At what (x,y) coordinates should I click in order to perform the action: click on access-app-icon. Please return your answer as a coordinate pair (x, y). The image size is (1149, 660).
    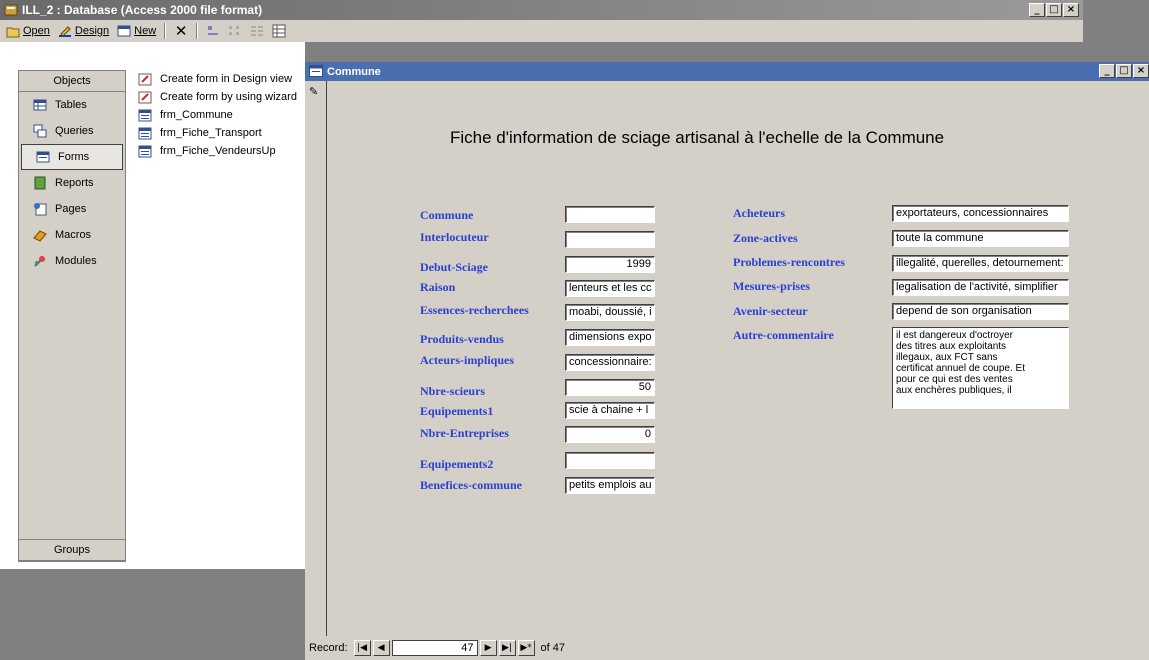
    Looking at the image, I should click on (11, 10).